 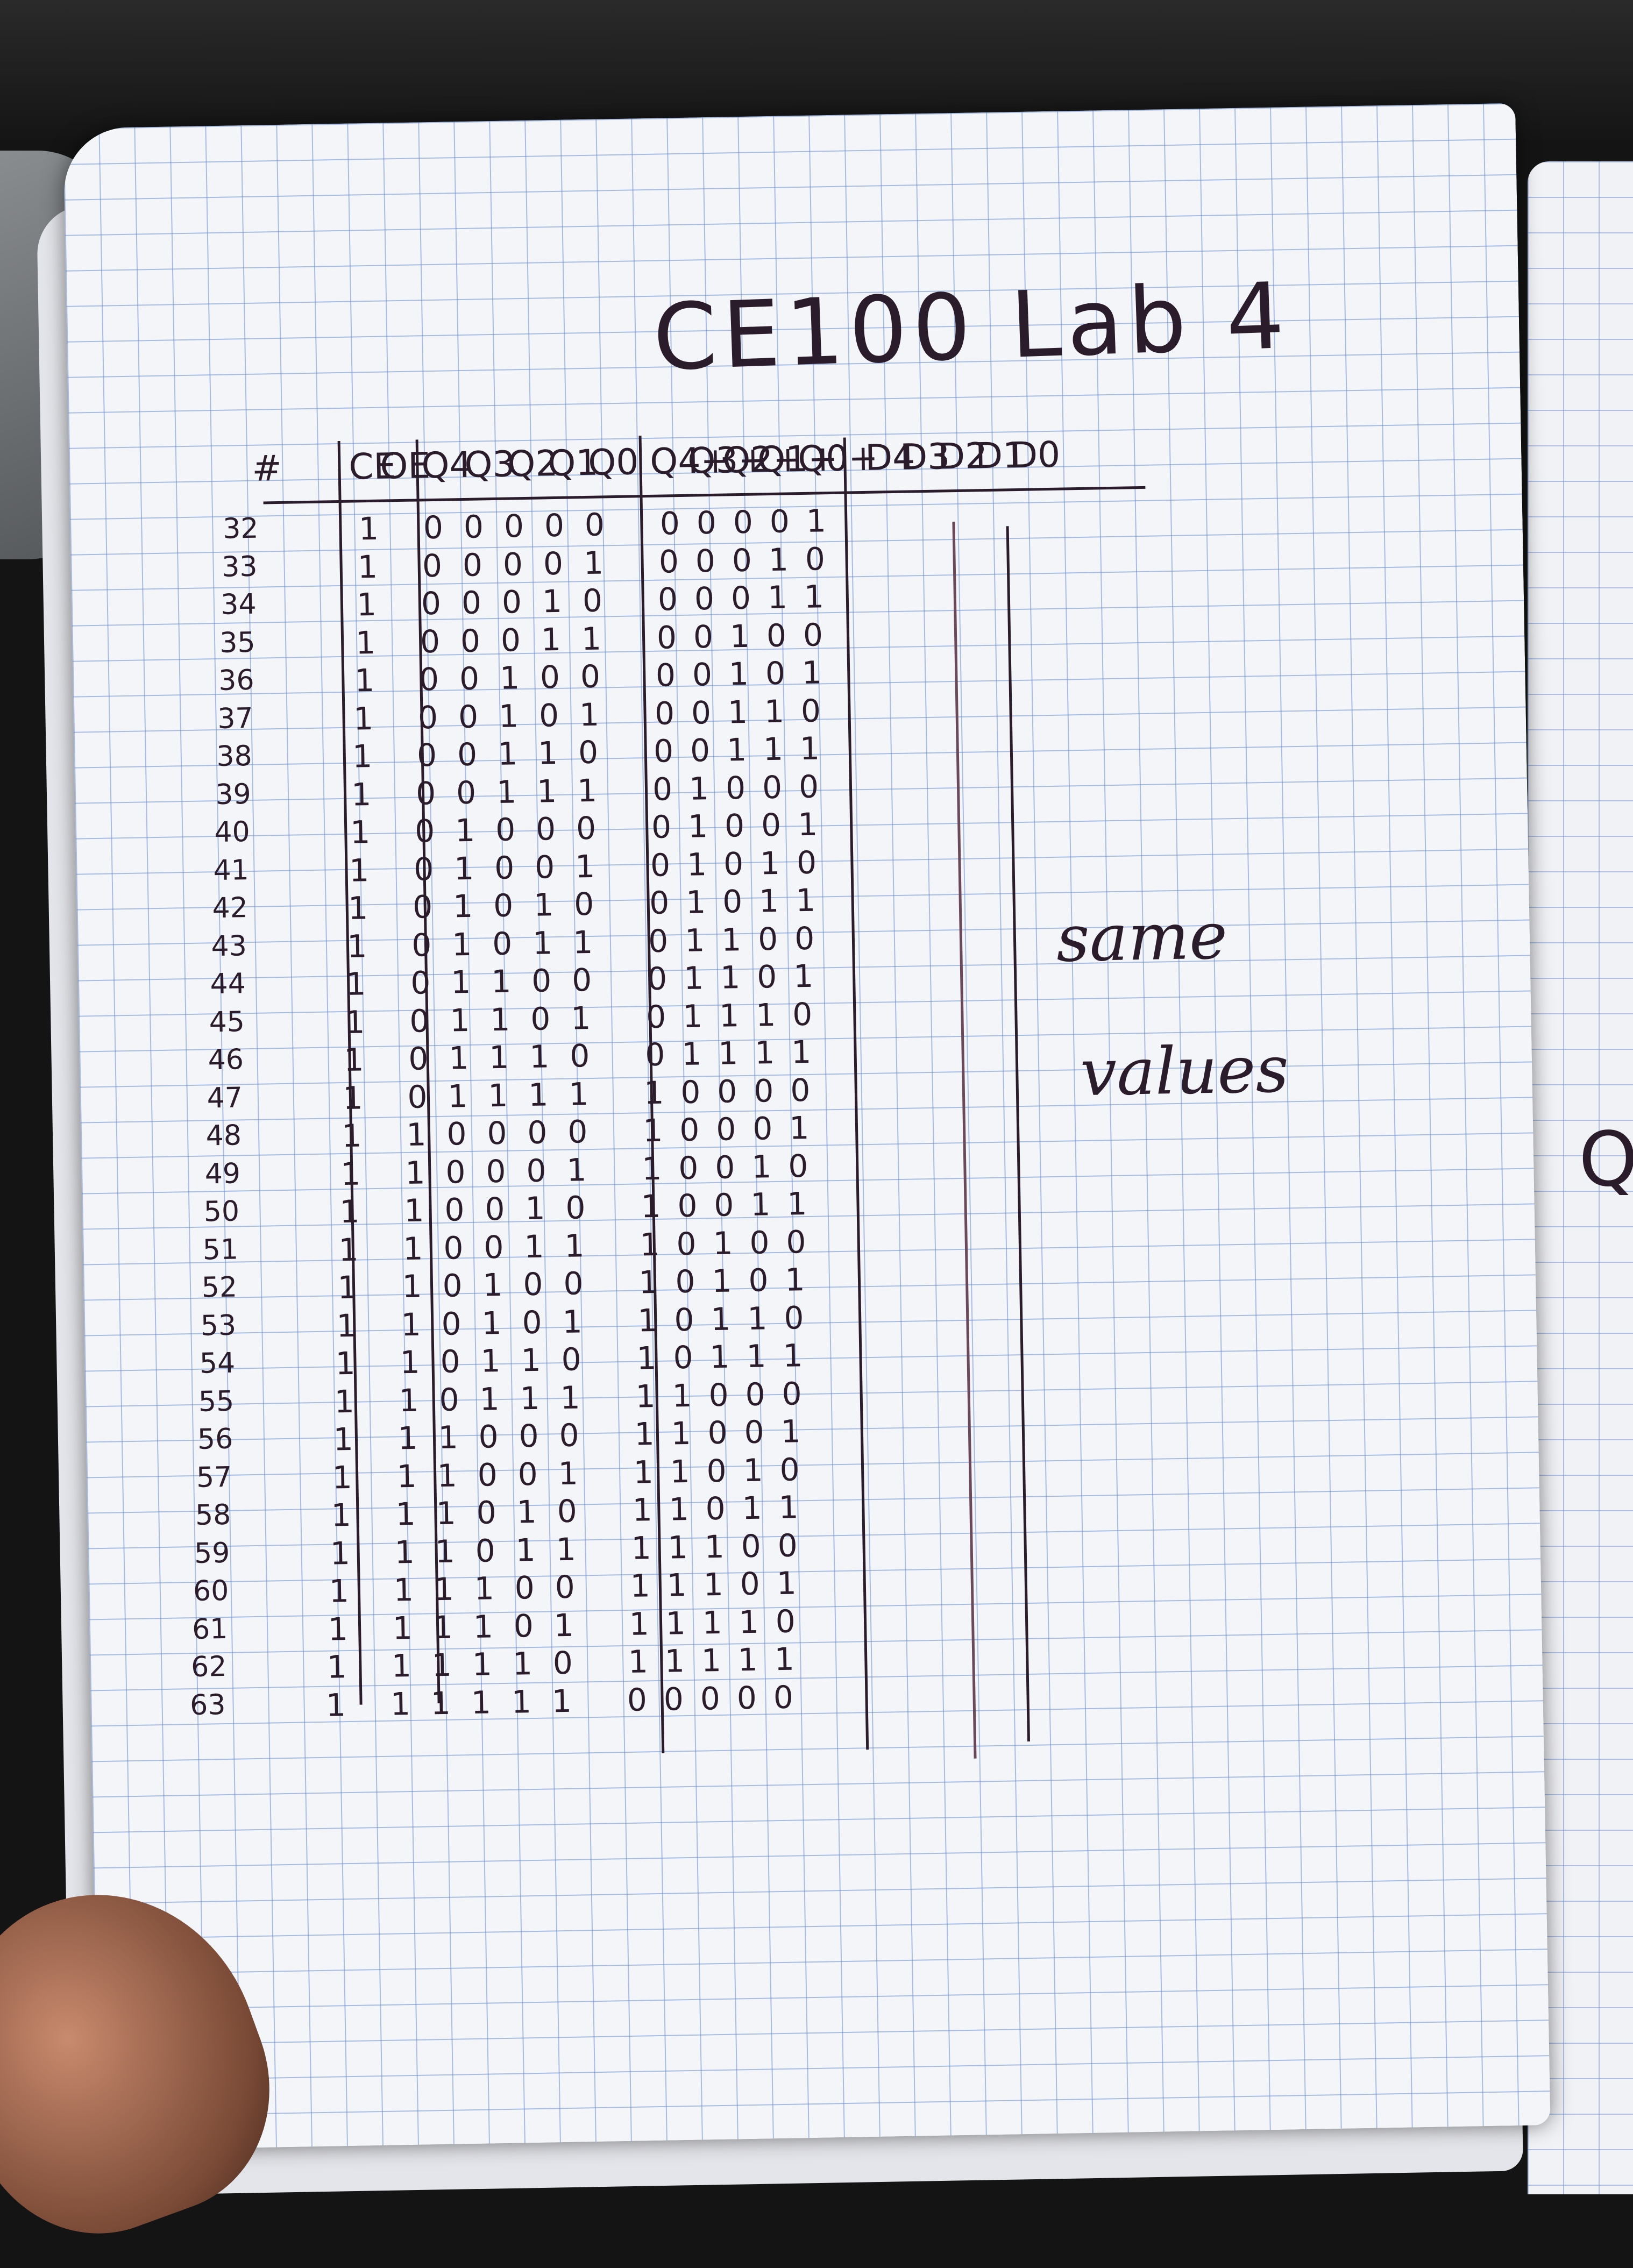 I want to click on row-number: 45, so click(x=227, y=1022).